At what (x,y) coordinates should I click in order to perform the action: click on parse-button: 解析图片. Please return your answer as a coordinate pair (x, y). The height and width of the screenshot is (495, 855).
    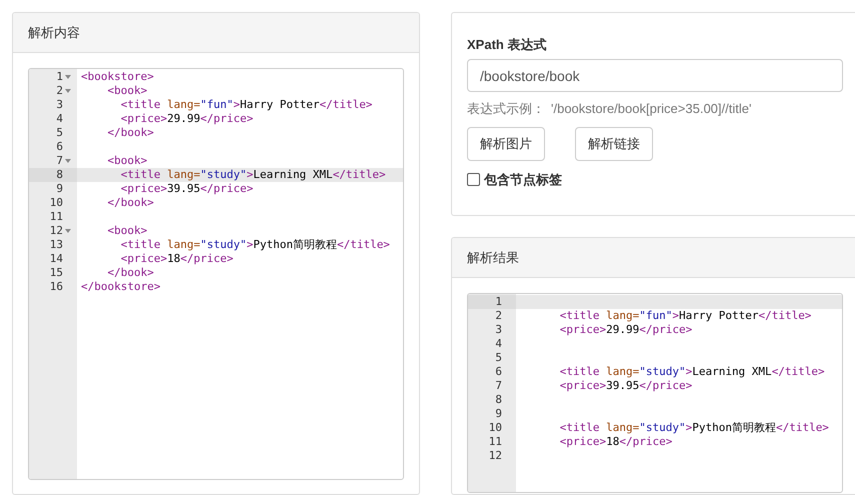
    Looking at the image, I should click on (506, 144).